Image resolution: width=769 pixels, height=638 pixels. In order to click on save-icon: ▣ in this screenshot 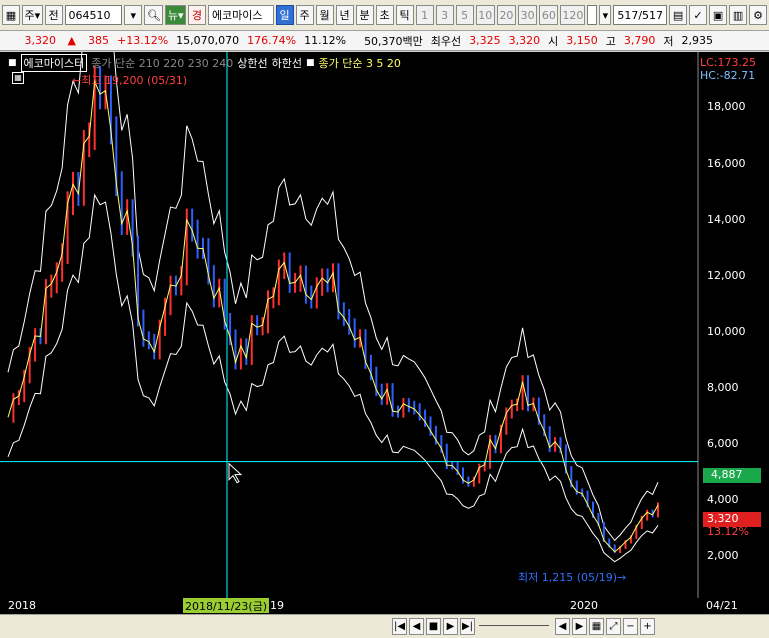, I will do `click(718, 15)`.